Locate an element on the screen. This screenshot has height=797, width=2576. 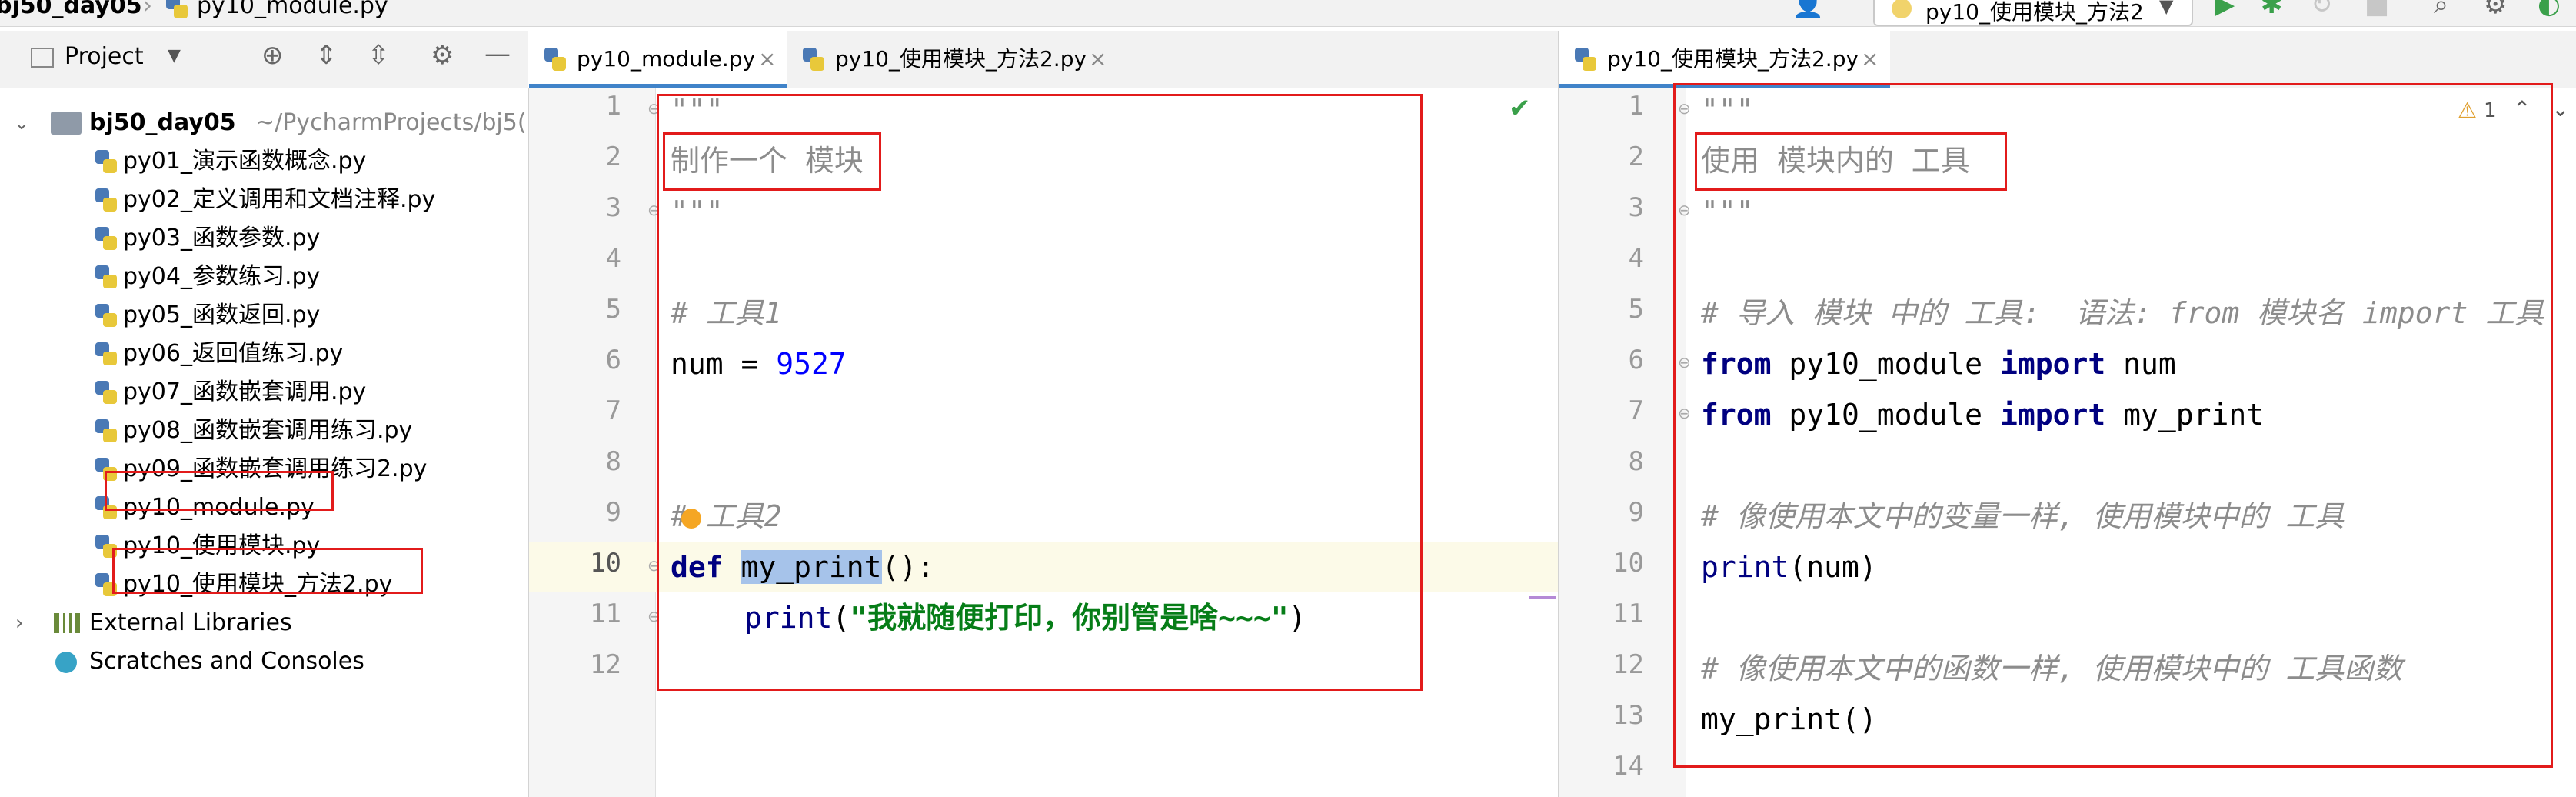
tree-file-item: py04_参数练习.py is located at coordinates (264, 277).